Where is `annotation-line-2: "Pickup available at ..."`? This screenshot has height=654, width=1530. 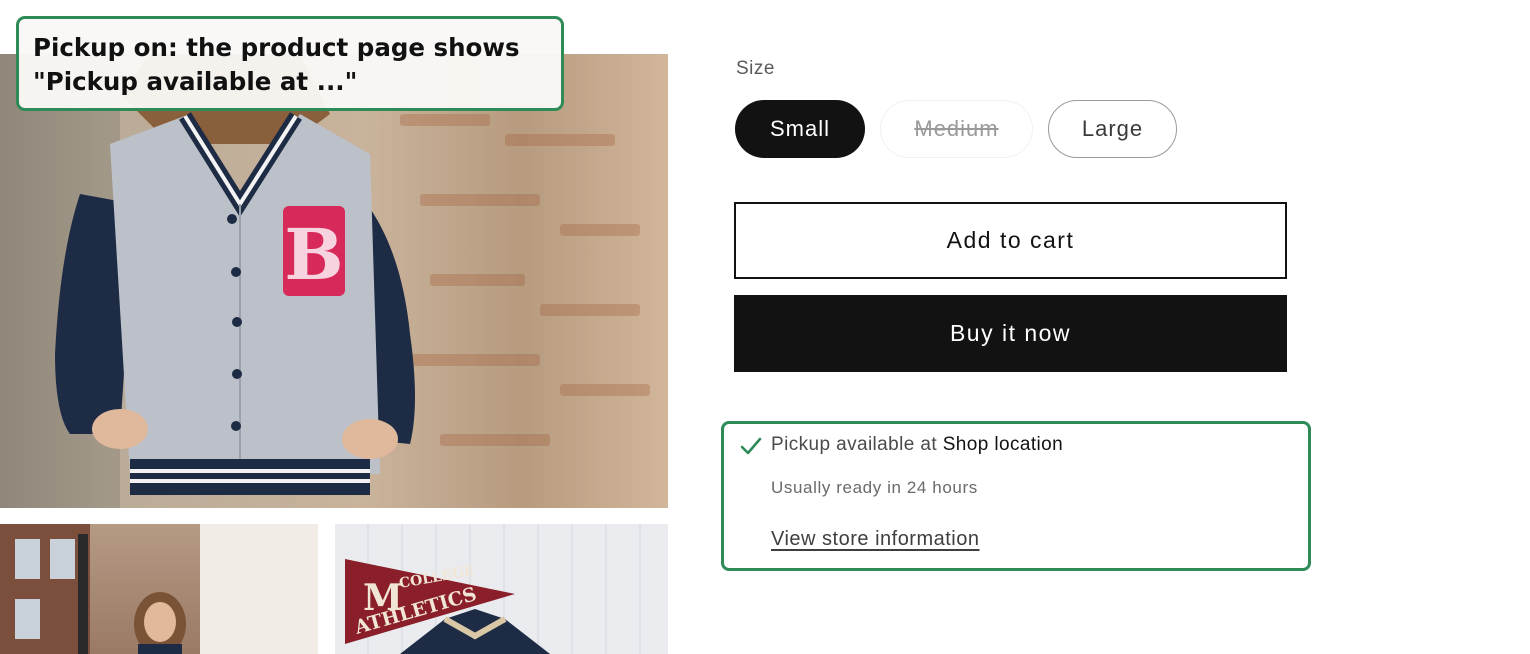 annotation-line-2: "Pickup available at ..." is located at coordinates (195, 81).